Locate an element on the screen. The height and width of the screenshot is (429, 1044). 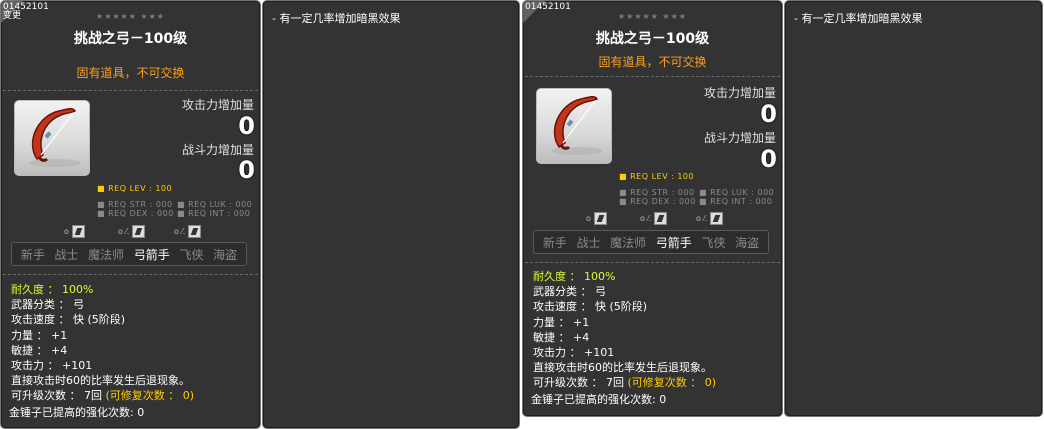
item-id: 01452101 is located at coordinates (548, 7).